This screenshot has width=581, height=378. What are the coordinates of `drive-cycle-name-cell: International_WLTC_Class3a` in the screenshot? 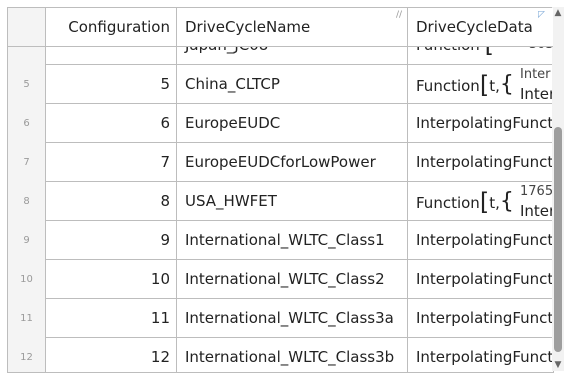 It's located at (292, 318).